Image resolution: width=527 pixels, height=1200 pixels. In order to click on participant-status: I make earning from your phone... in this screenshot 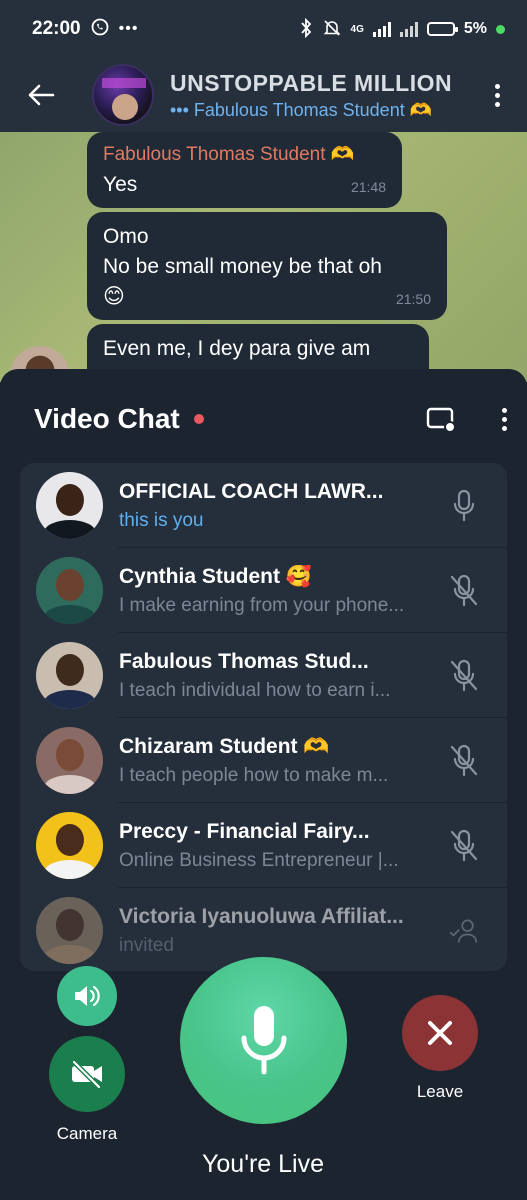, I will do `click(262, 605)`.